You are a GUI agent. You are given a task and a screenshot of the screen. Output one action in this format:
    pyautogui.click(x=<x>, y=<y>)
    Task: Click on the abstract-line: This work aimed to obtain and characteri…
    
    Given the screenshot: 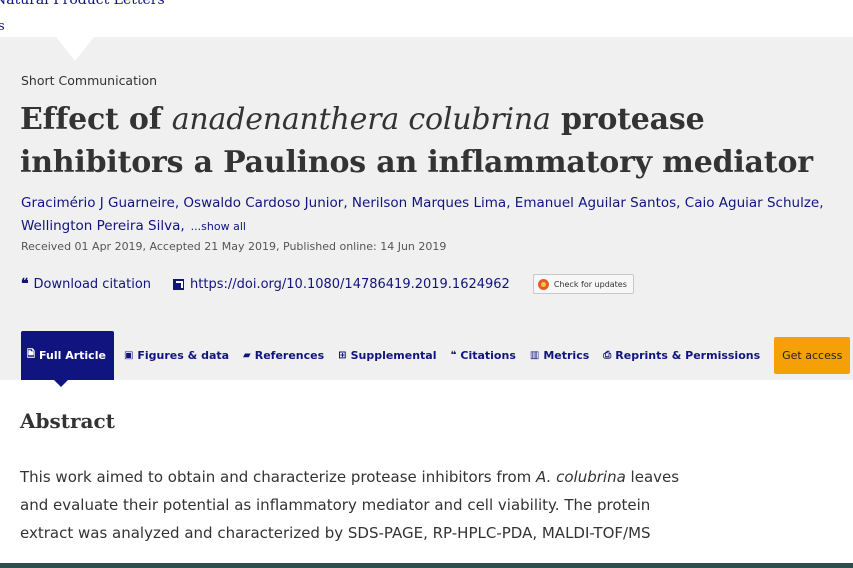 What is the action you would take?
    pyautogui.click(x=350, y=477)
    